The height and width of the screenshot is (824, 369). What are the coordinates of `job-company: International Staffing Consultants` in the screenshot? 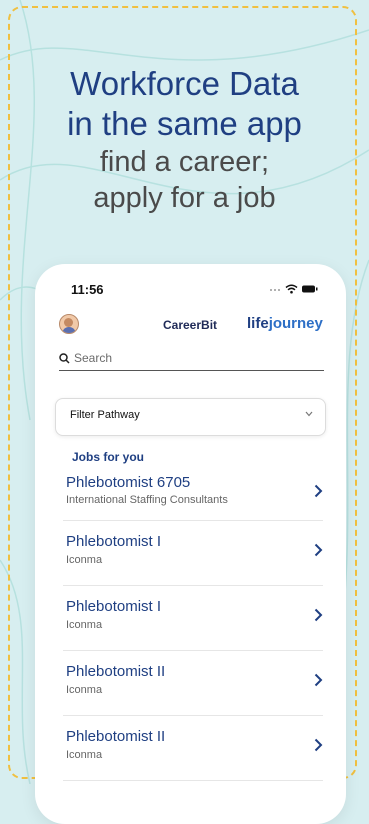 It's located at (147, 500).